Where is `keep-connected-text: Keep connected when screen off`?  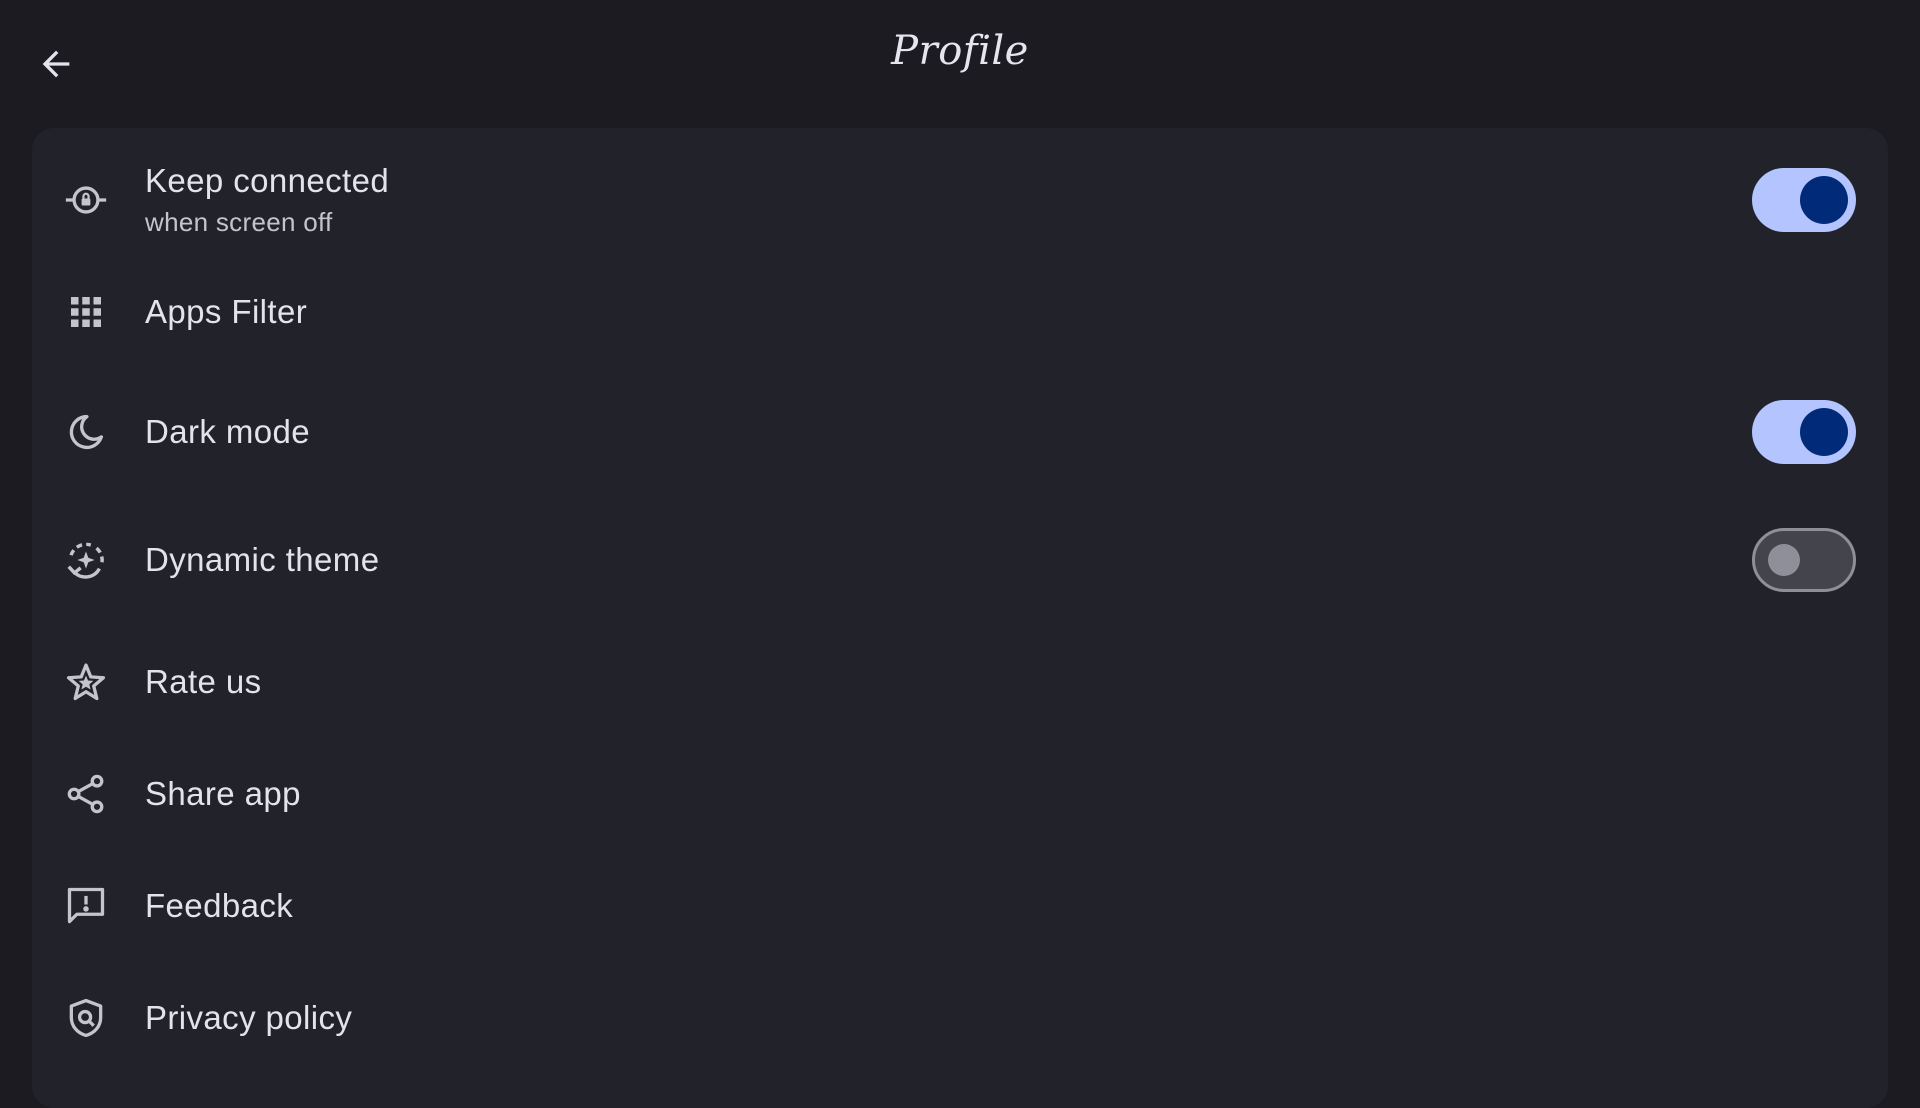 keep-connected-text: Keep connected when screen off is located at coordinates (267, 200).